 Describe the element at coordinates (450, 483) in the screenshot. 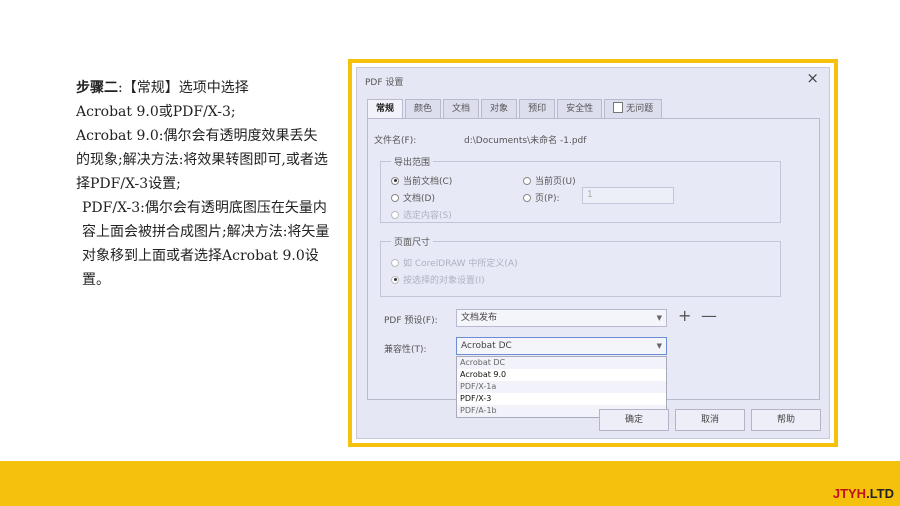

I see `footer-band` at that location.